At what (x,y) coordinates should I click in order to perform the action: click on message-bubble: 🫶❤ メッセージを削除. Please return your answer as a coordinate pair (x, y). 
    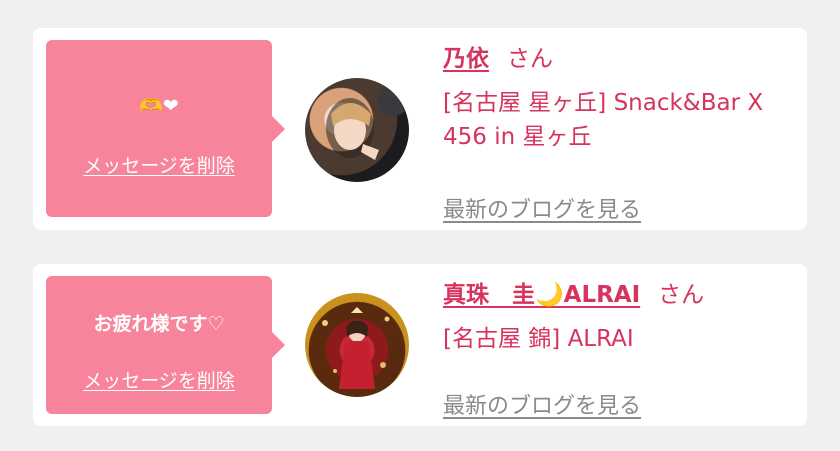
    Looking at the image, I should click on (165, 128).